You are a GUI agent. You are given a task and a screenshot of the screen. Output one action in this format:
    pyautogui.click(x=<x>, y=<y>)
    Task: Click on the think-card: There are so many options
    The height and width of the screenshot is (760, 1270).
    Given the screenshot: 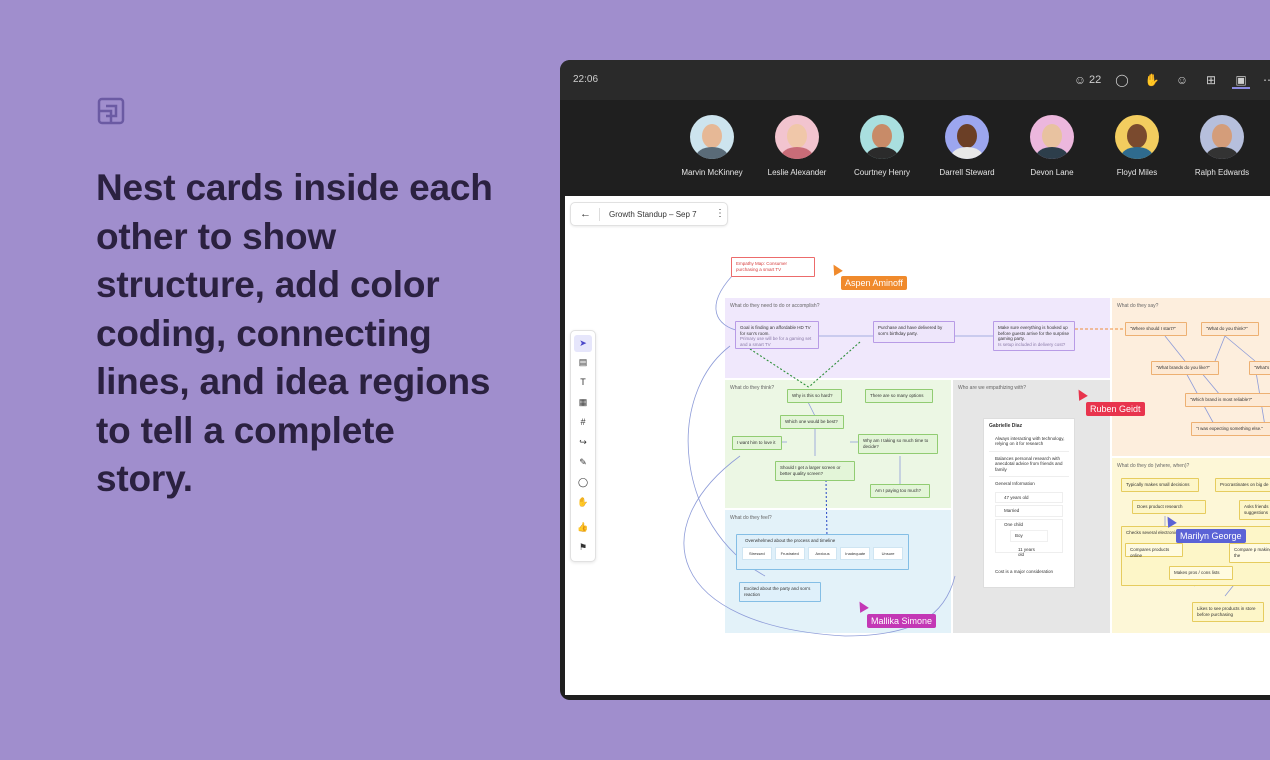 What is the action you would take?
    pyautogui.click(x=899, y=396)
    